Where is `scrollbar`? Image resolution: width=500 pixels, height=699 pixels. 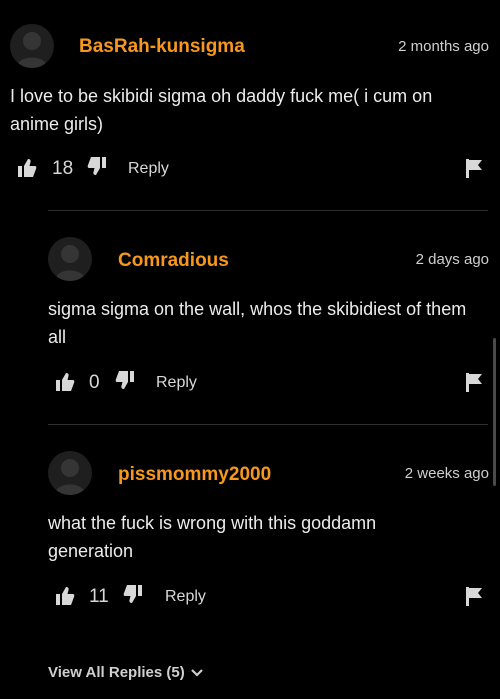
scrollbar is located at coordinates (494, 412).